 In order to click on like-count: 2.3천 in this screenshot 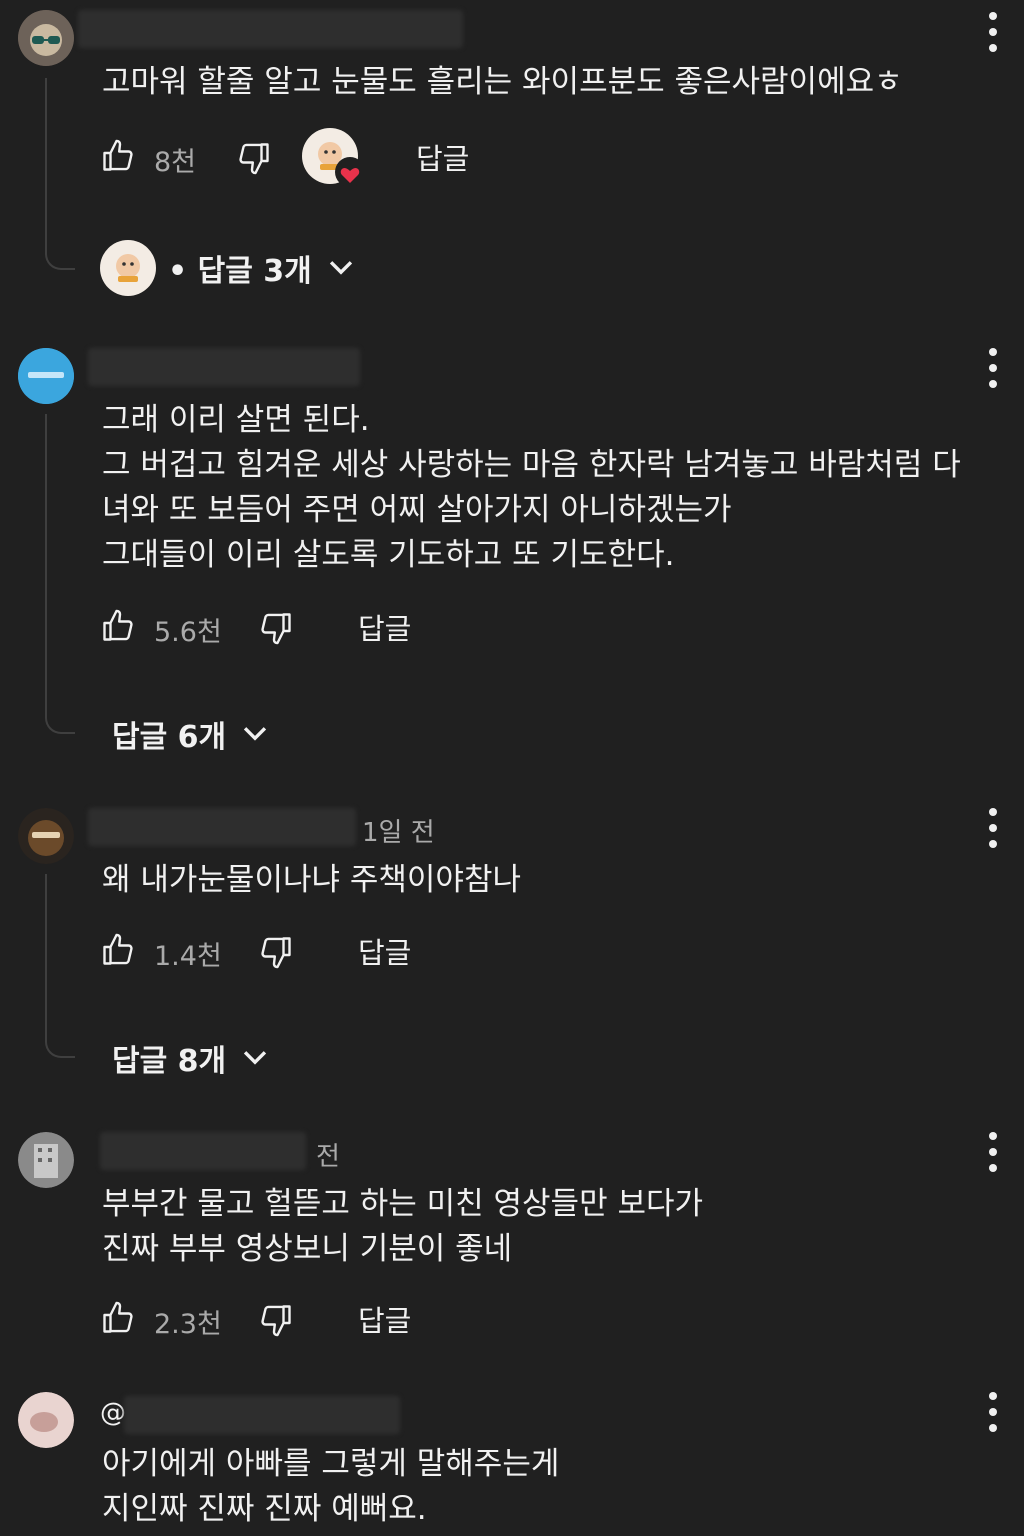, I will do `click(188, 1324)`.